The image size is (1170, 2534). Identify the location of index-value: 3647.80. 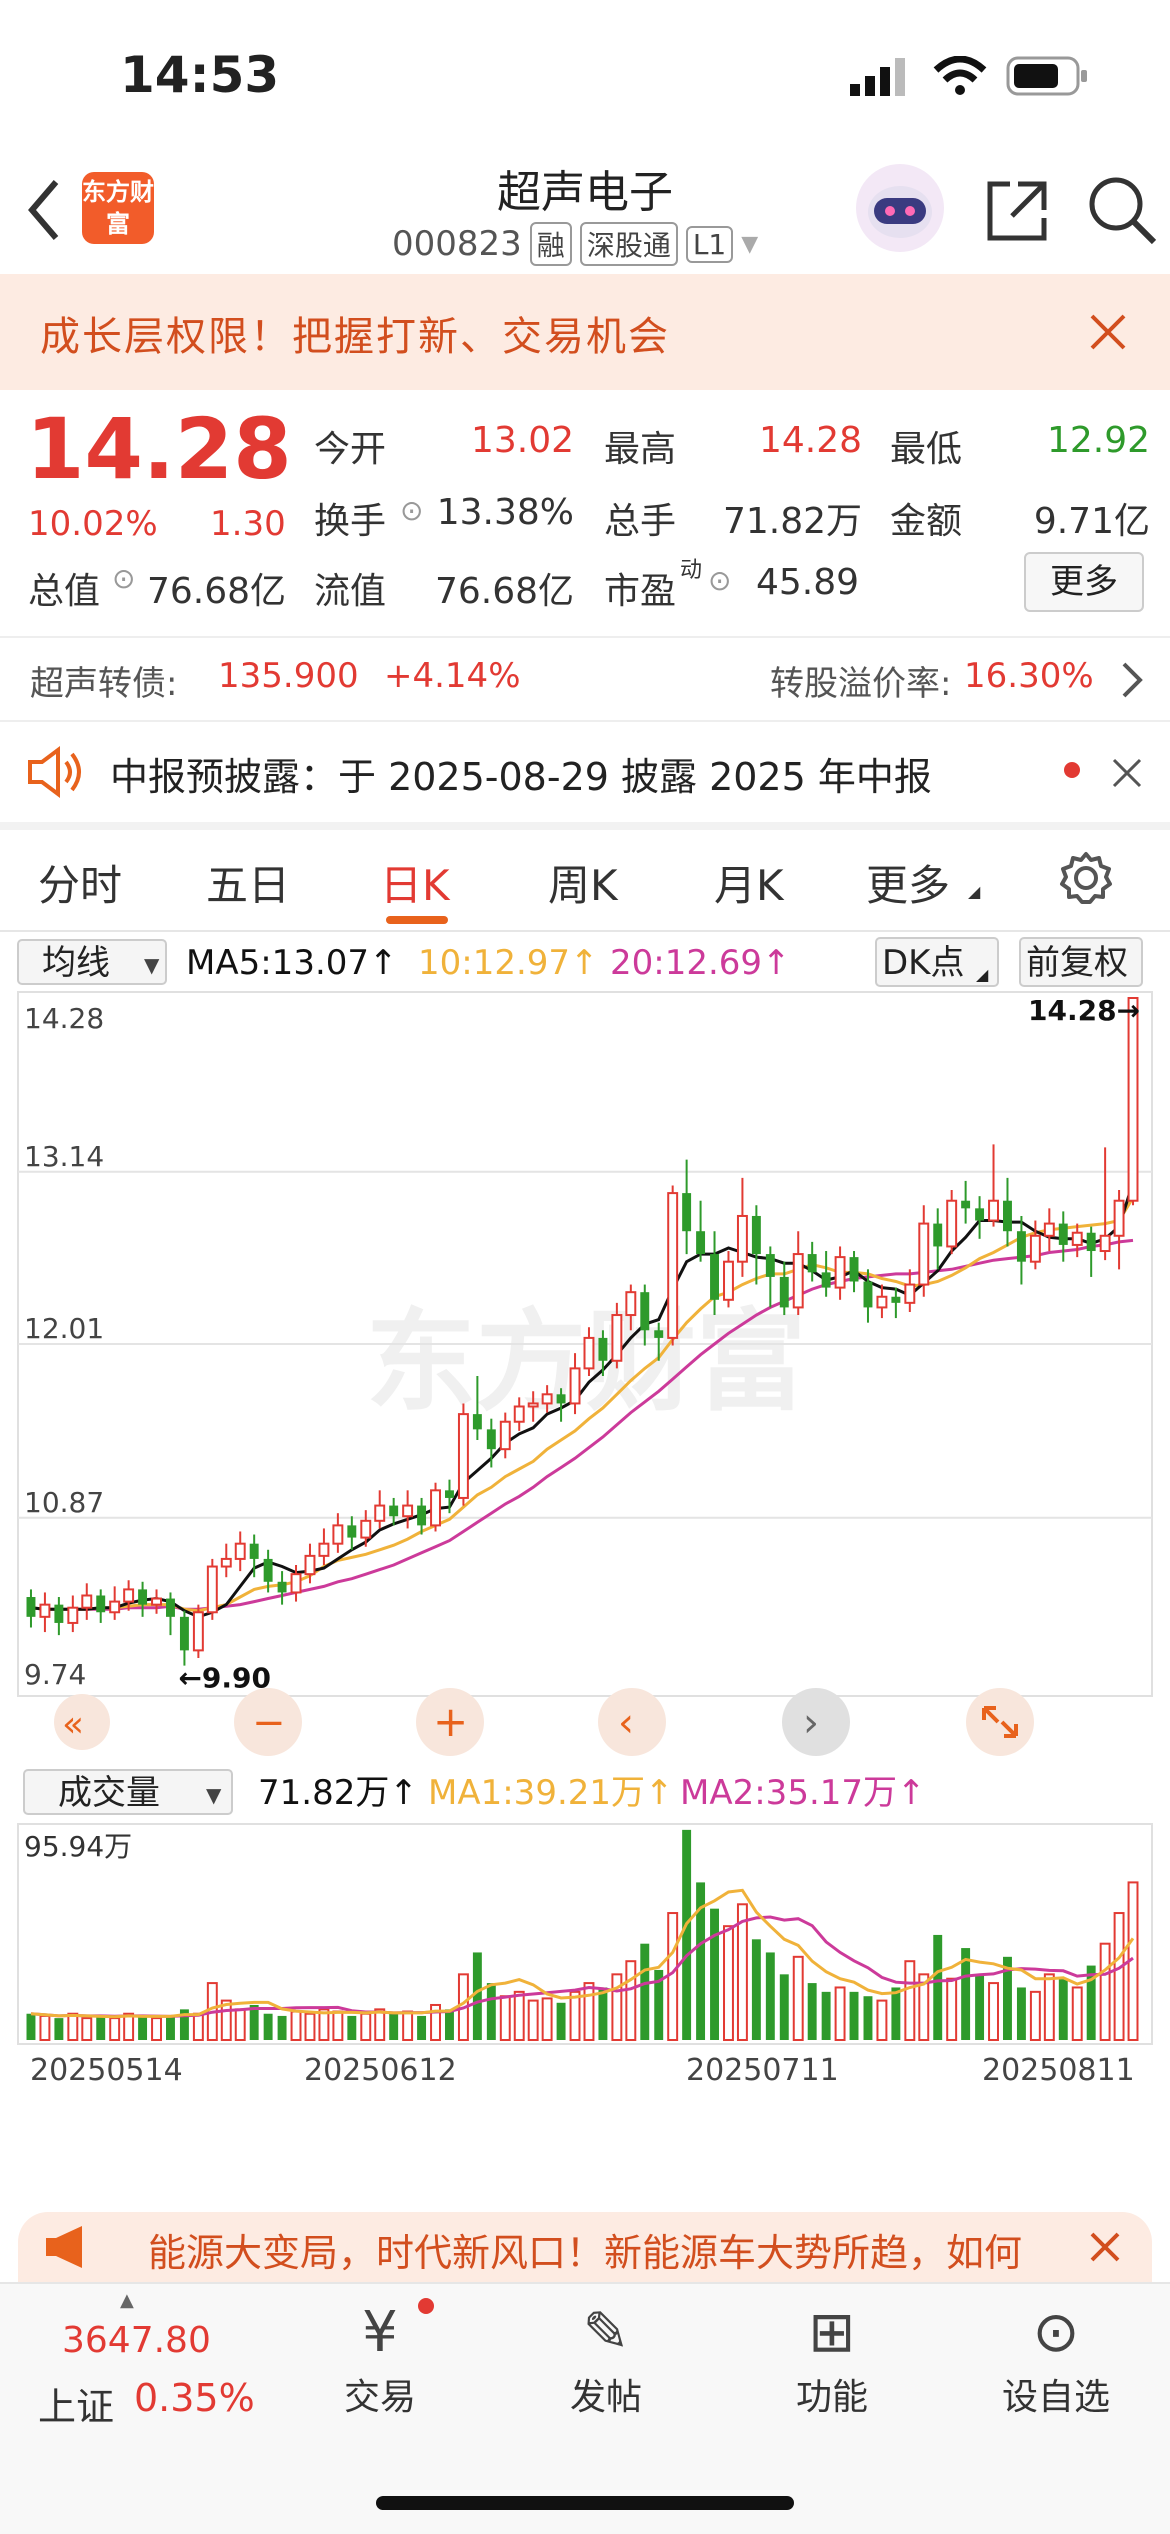
(136, 2340).